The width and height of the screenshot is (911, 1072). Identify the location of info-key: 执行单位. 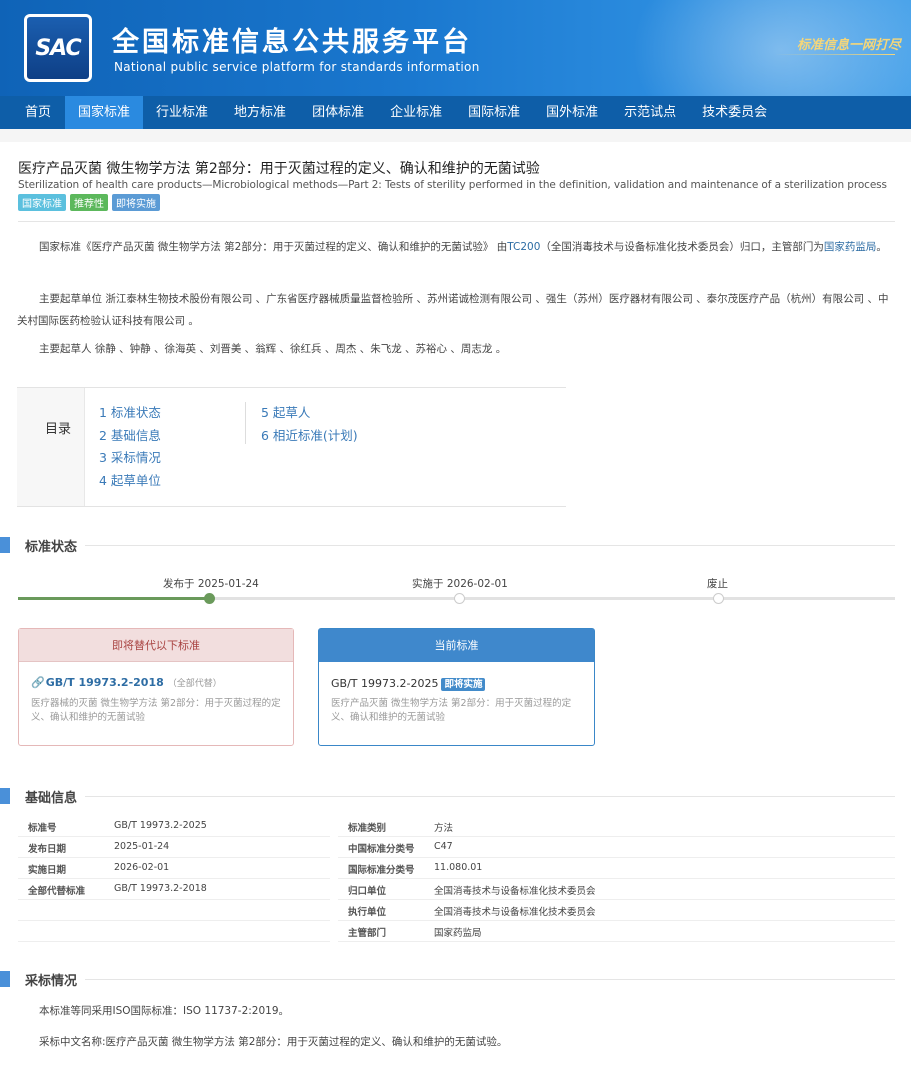
(367, 912).